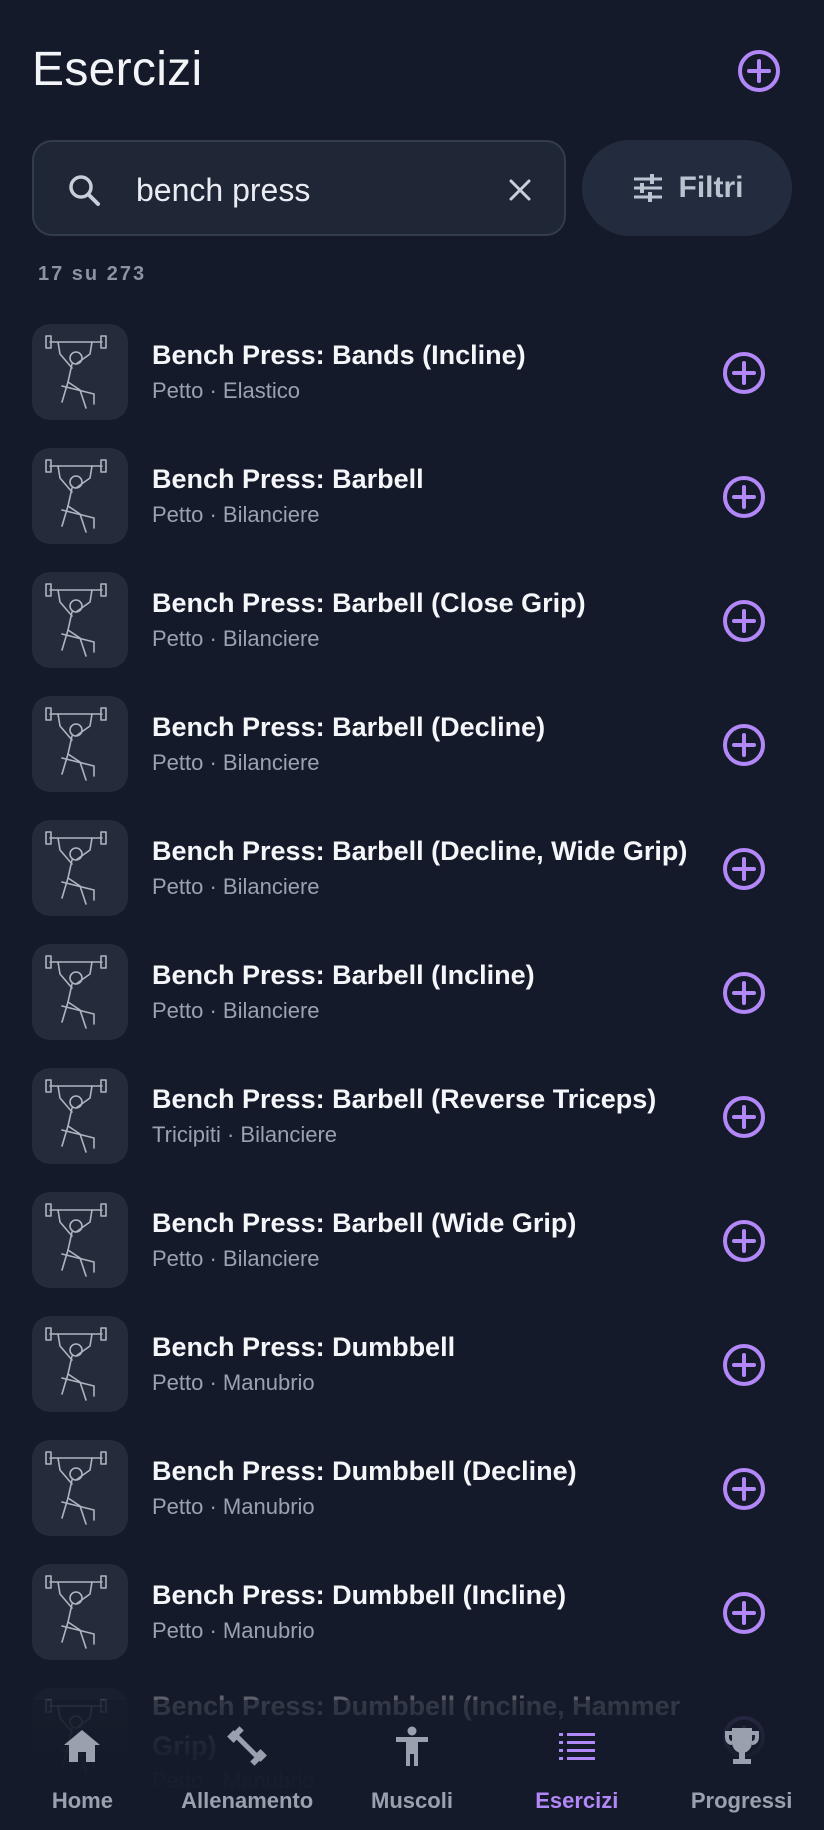 Image resolution: width=824 pixels, height=1830 pixels. I want to click on search-icon, so click(84, 190).